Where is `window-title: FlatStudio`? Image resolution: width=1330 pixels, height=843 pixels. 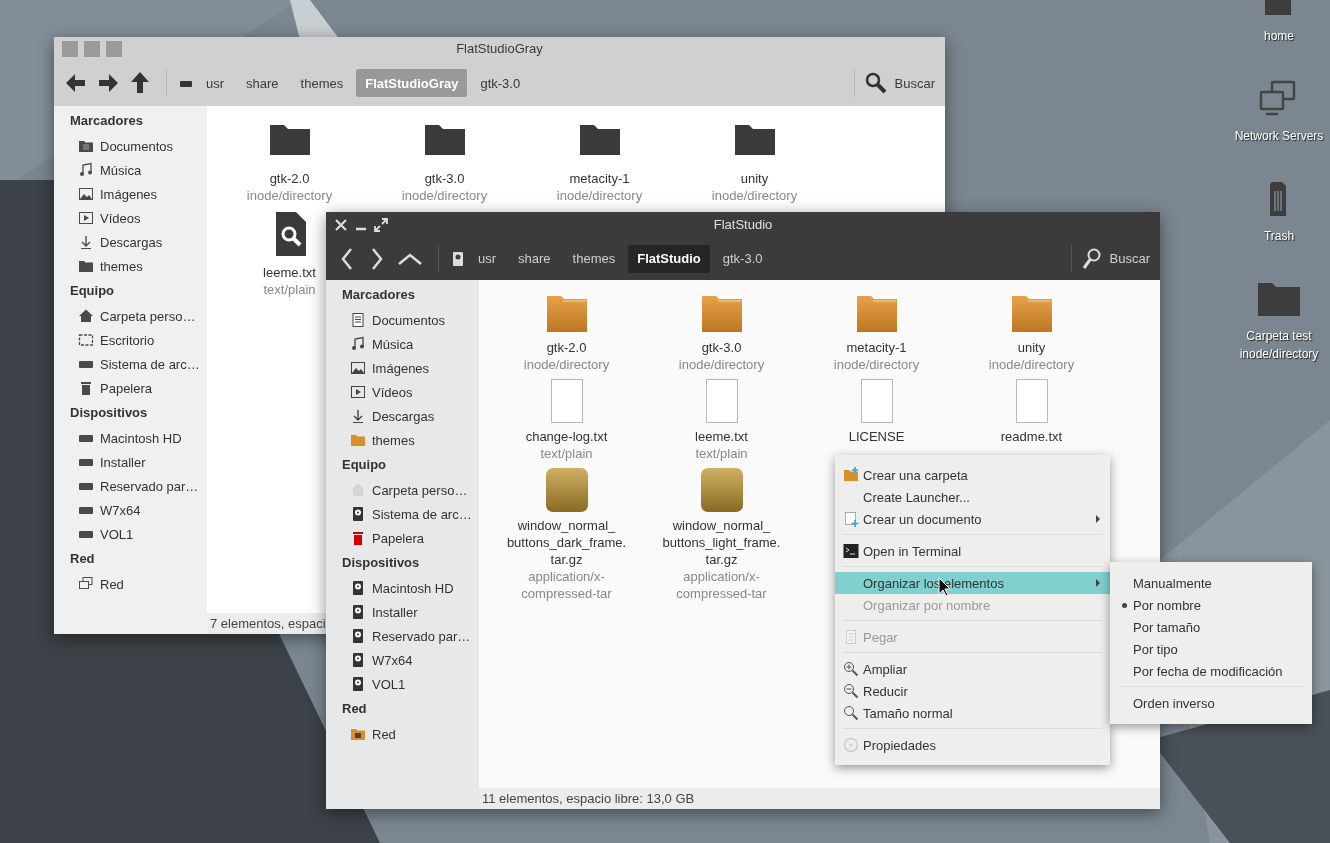 window-title: FlatStudio is located at coordinates (743, 224).